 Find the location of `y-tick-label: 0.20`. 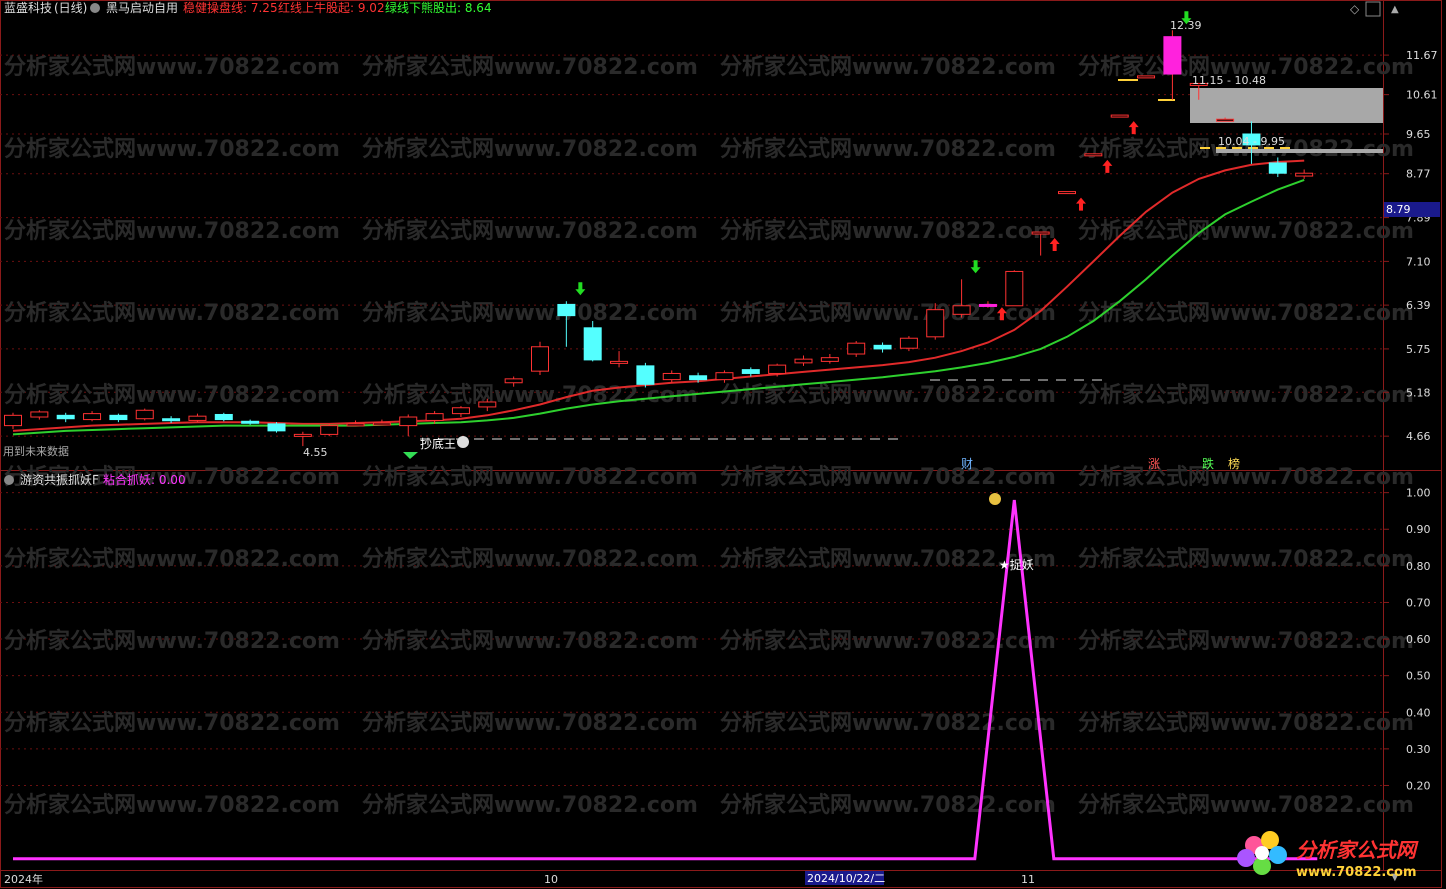

y-tick-label: 0.20 is located at coordinates (1418, 785).